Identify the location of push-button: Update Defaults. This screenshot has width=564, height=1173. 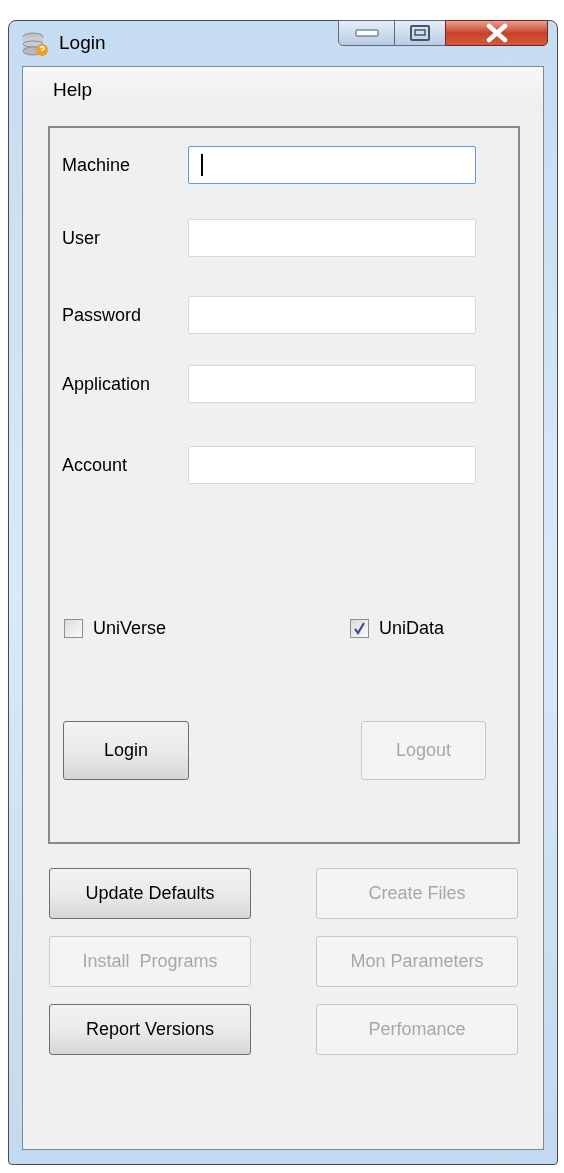
(150, 893).